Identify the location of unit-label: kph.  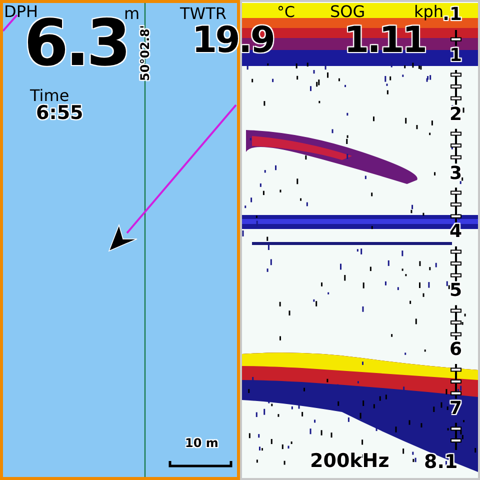
(429, 12).